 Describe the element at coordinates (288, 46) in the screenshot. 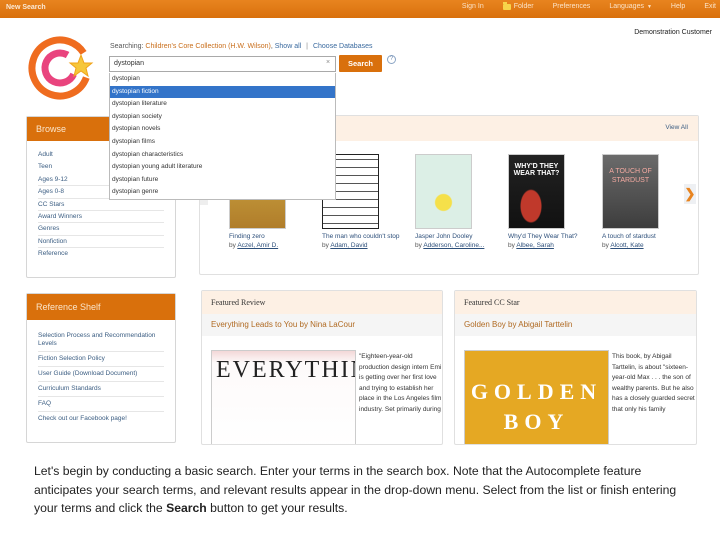

I see `show-all-link: Show all` at that location.